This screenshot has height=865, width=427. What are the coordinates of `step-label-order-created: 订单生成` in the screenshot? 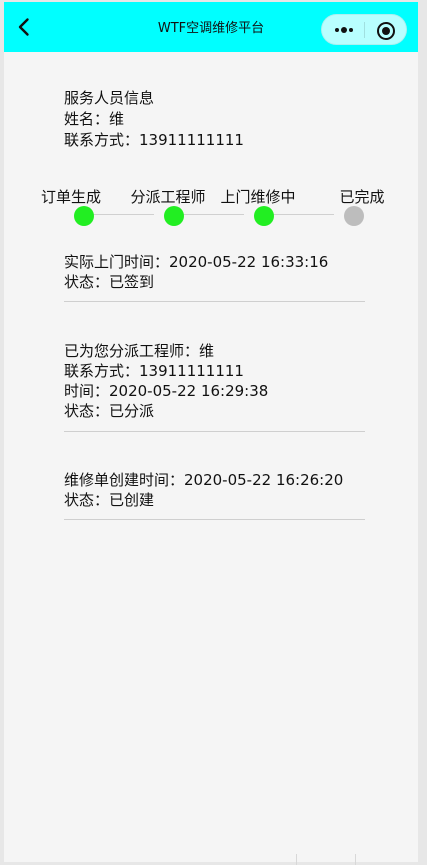 It's located at (70, 197).